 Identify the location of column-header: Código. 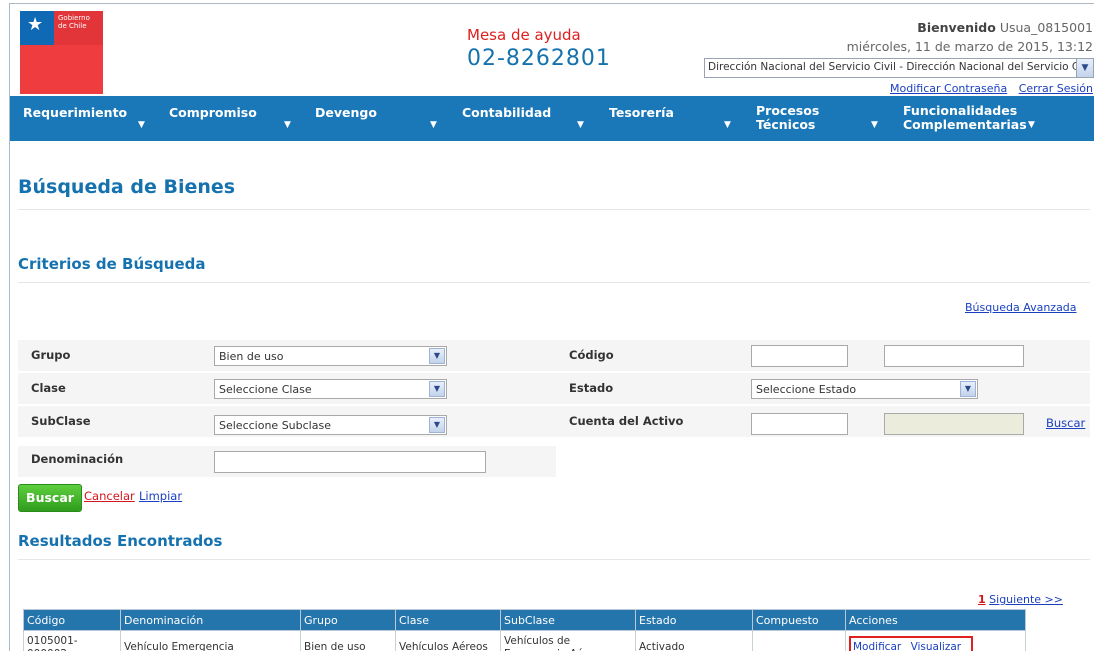
(72, 620).